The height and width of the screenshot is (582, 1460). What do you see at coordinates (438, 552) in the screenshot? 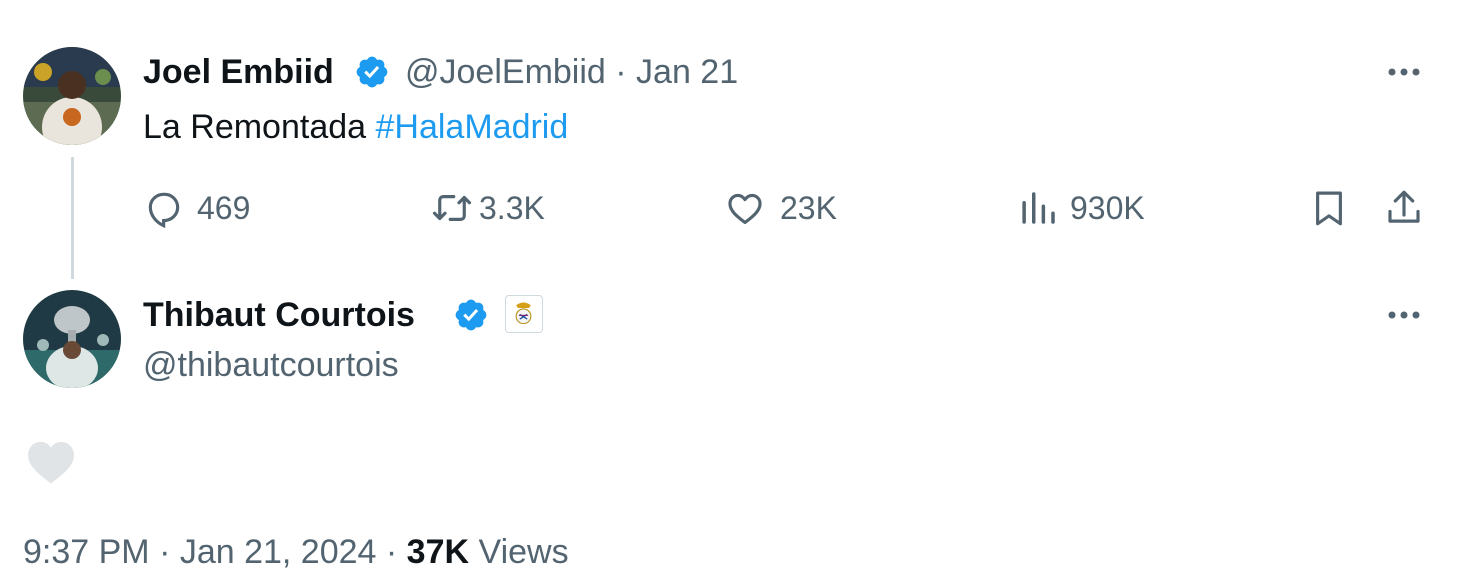
I see `views-total: 37K` at bounding box center [438, 552].